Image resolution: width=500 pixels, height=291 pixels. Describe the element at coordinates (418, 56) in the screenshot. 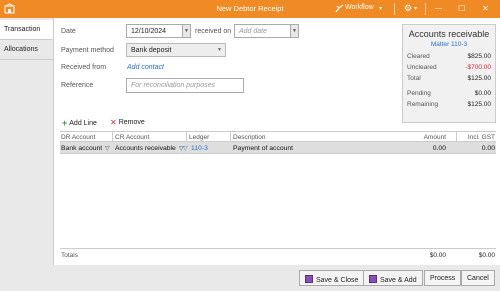

I see `balance-label: Cleared` at that location.